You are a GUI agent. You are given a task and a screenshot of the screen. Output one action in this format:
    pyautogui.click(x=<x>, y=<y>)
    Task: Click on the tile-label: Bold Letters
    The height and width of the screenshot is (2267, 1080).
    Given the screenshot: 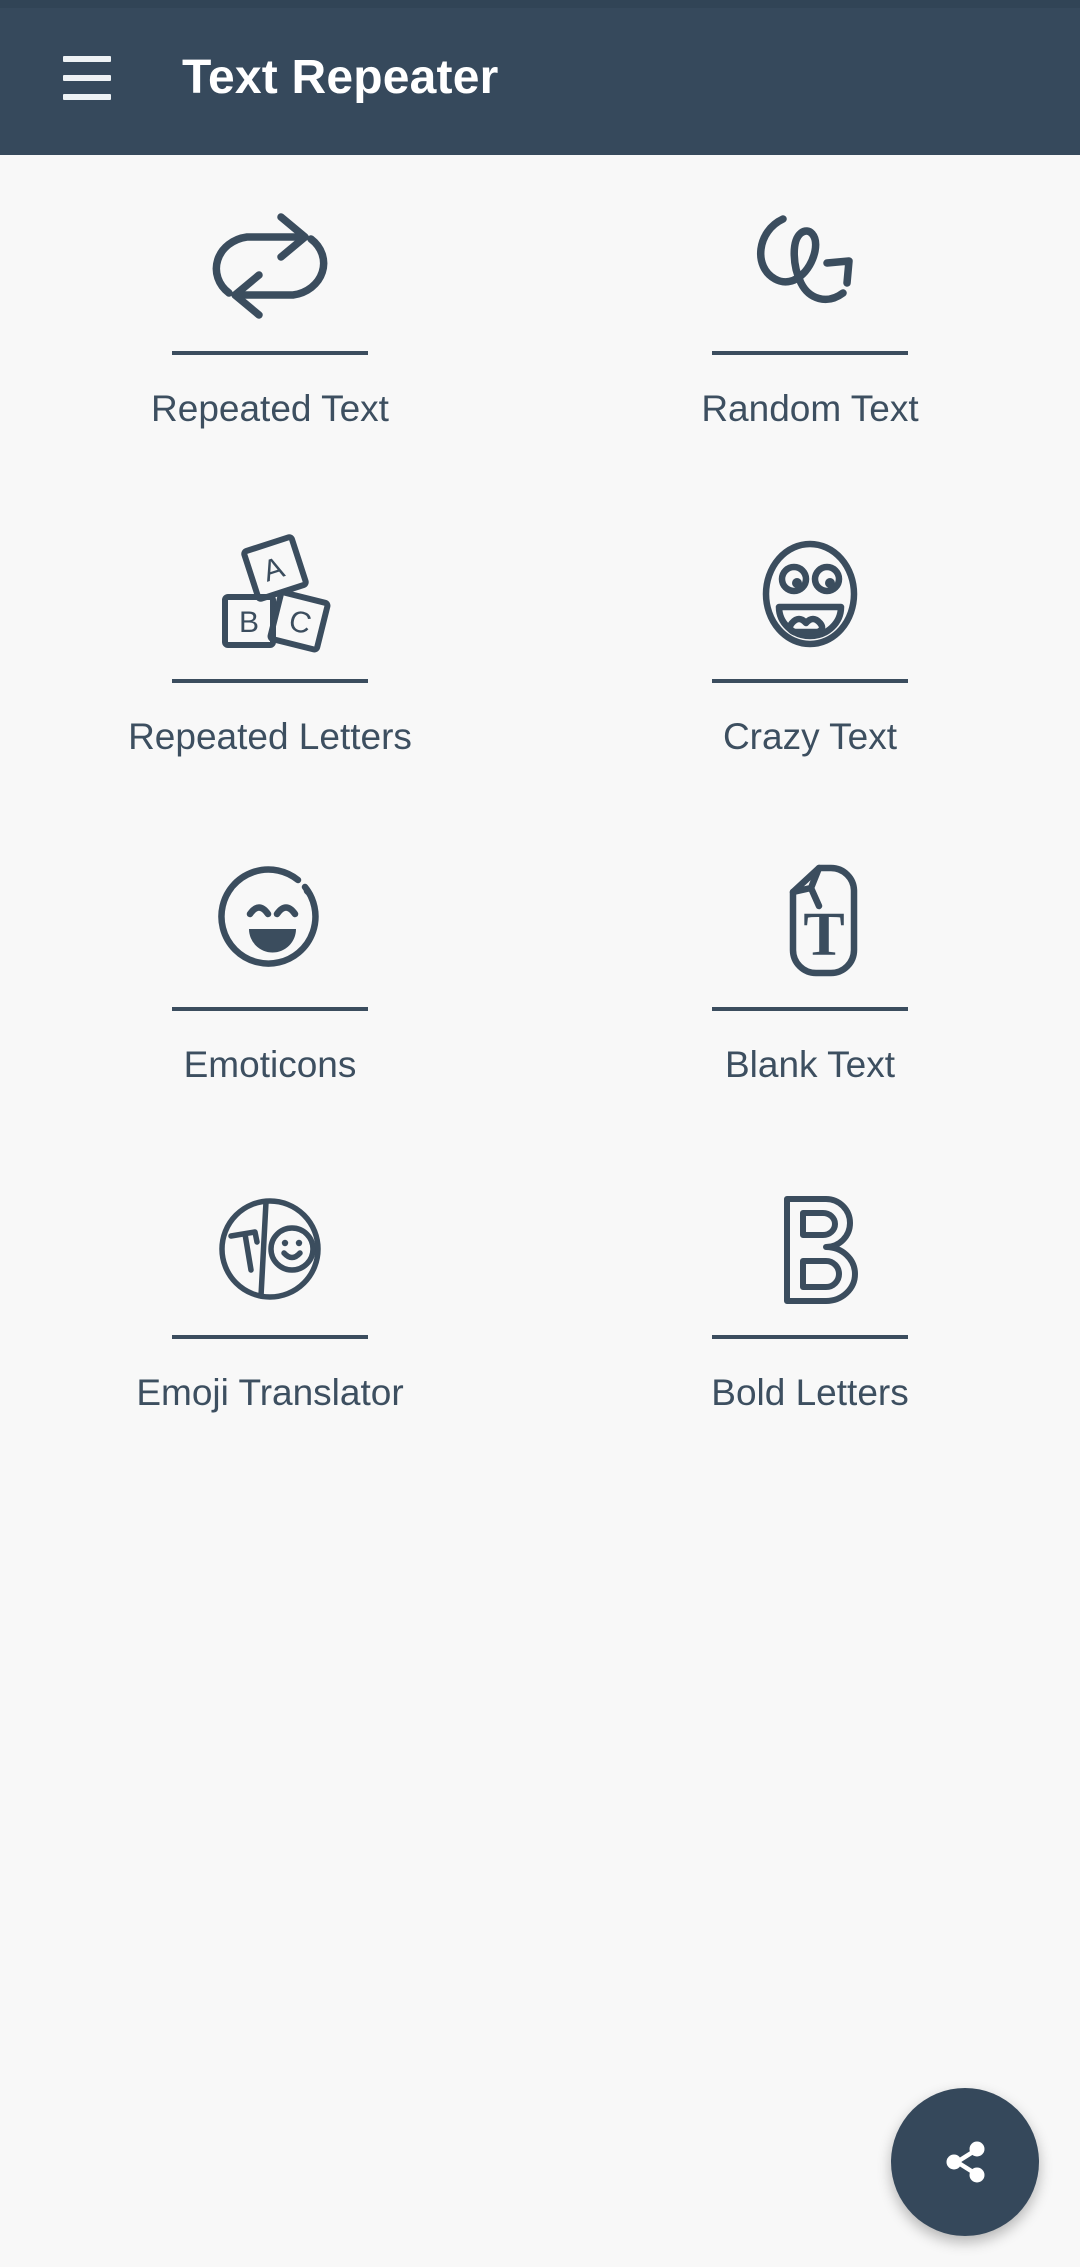 What is the action you would take?
    pyautogui.click(x=810, y=1392)
    